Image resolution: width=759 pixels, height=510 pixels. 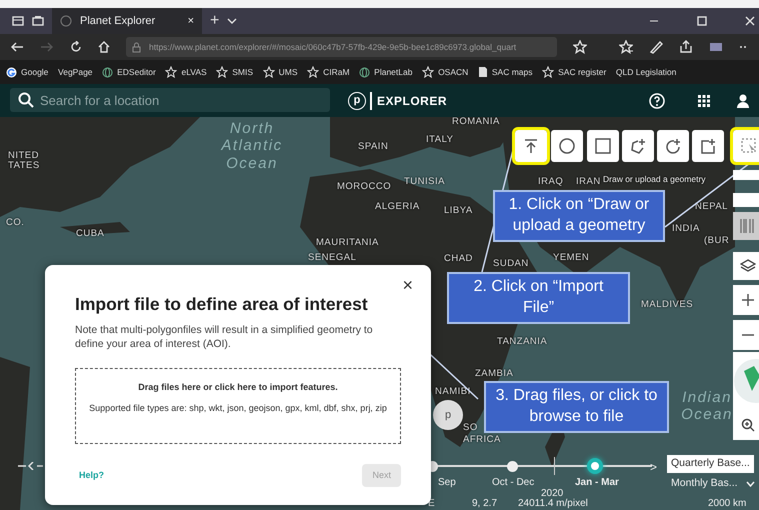 I want to click on extension-icon, so click(x=716, y=47).